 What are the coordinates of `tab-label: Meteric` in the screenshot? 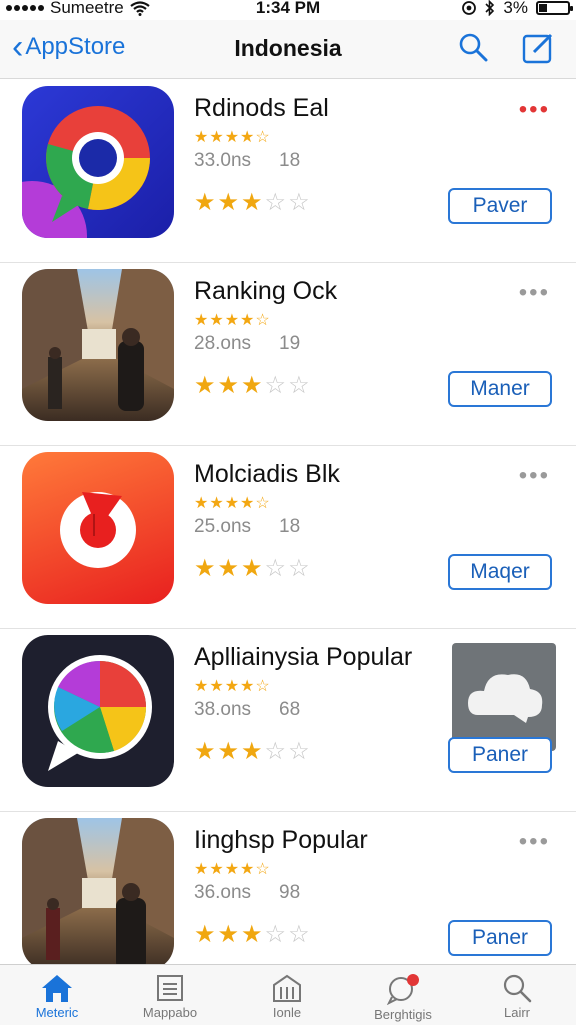 It's located at (57, 1012).